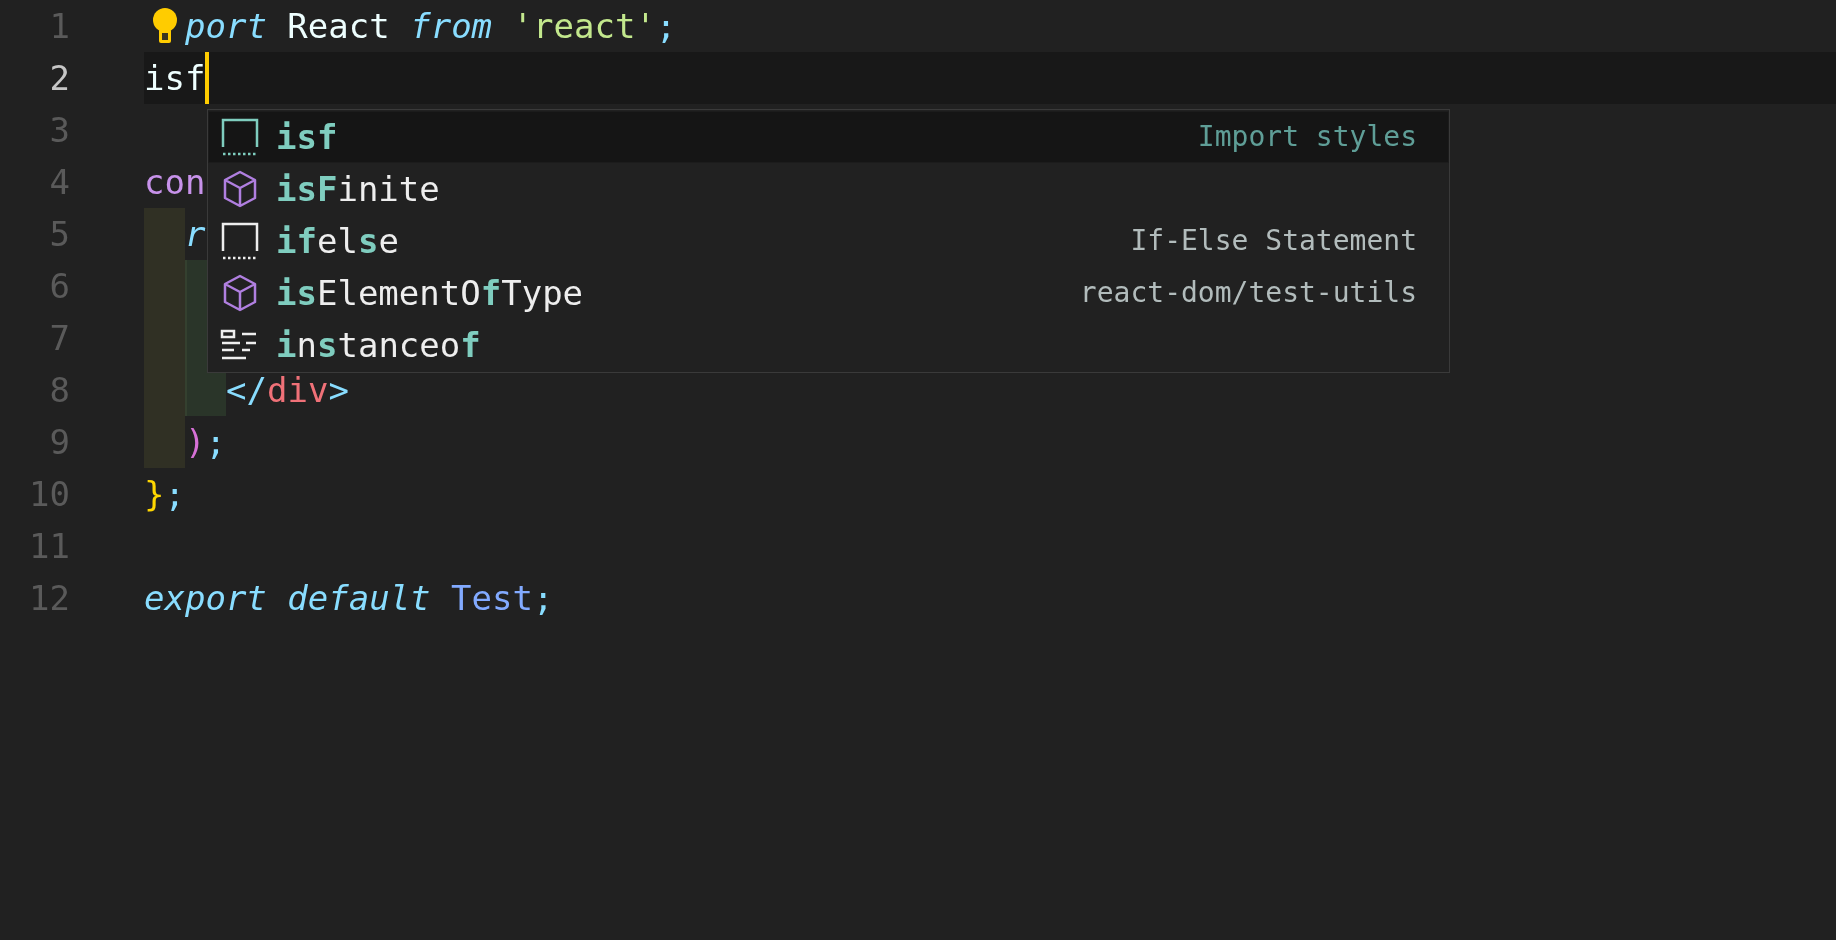 This screenshot has height=940, width=1836. I want to click on text-cursor, so click(207, 78).